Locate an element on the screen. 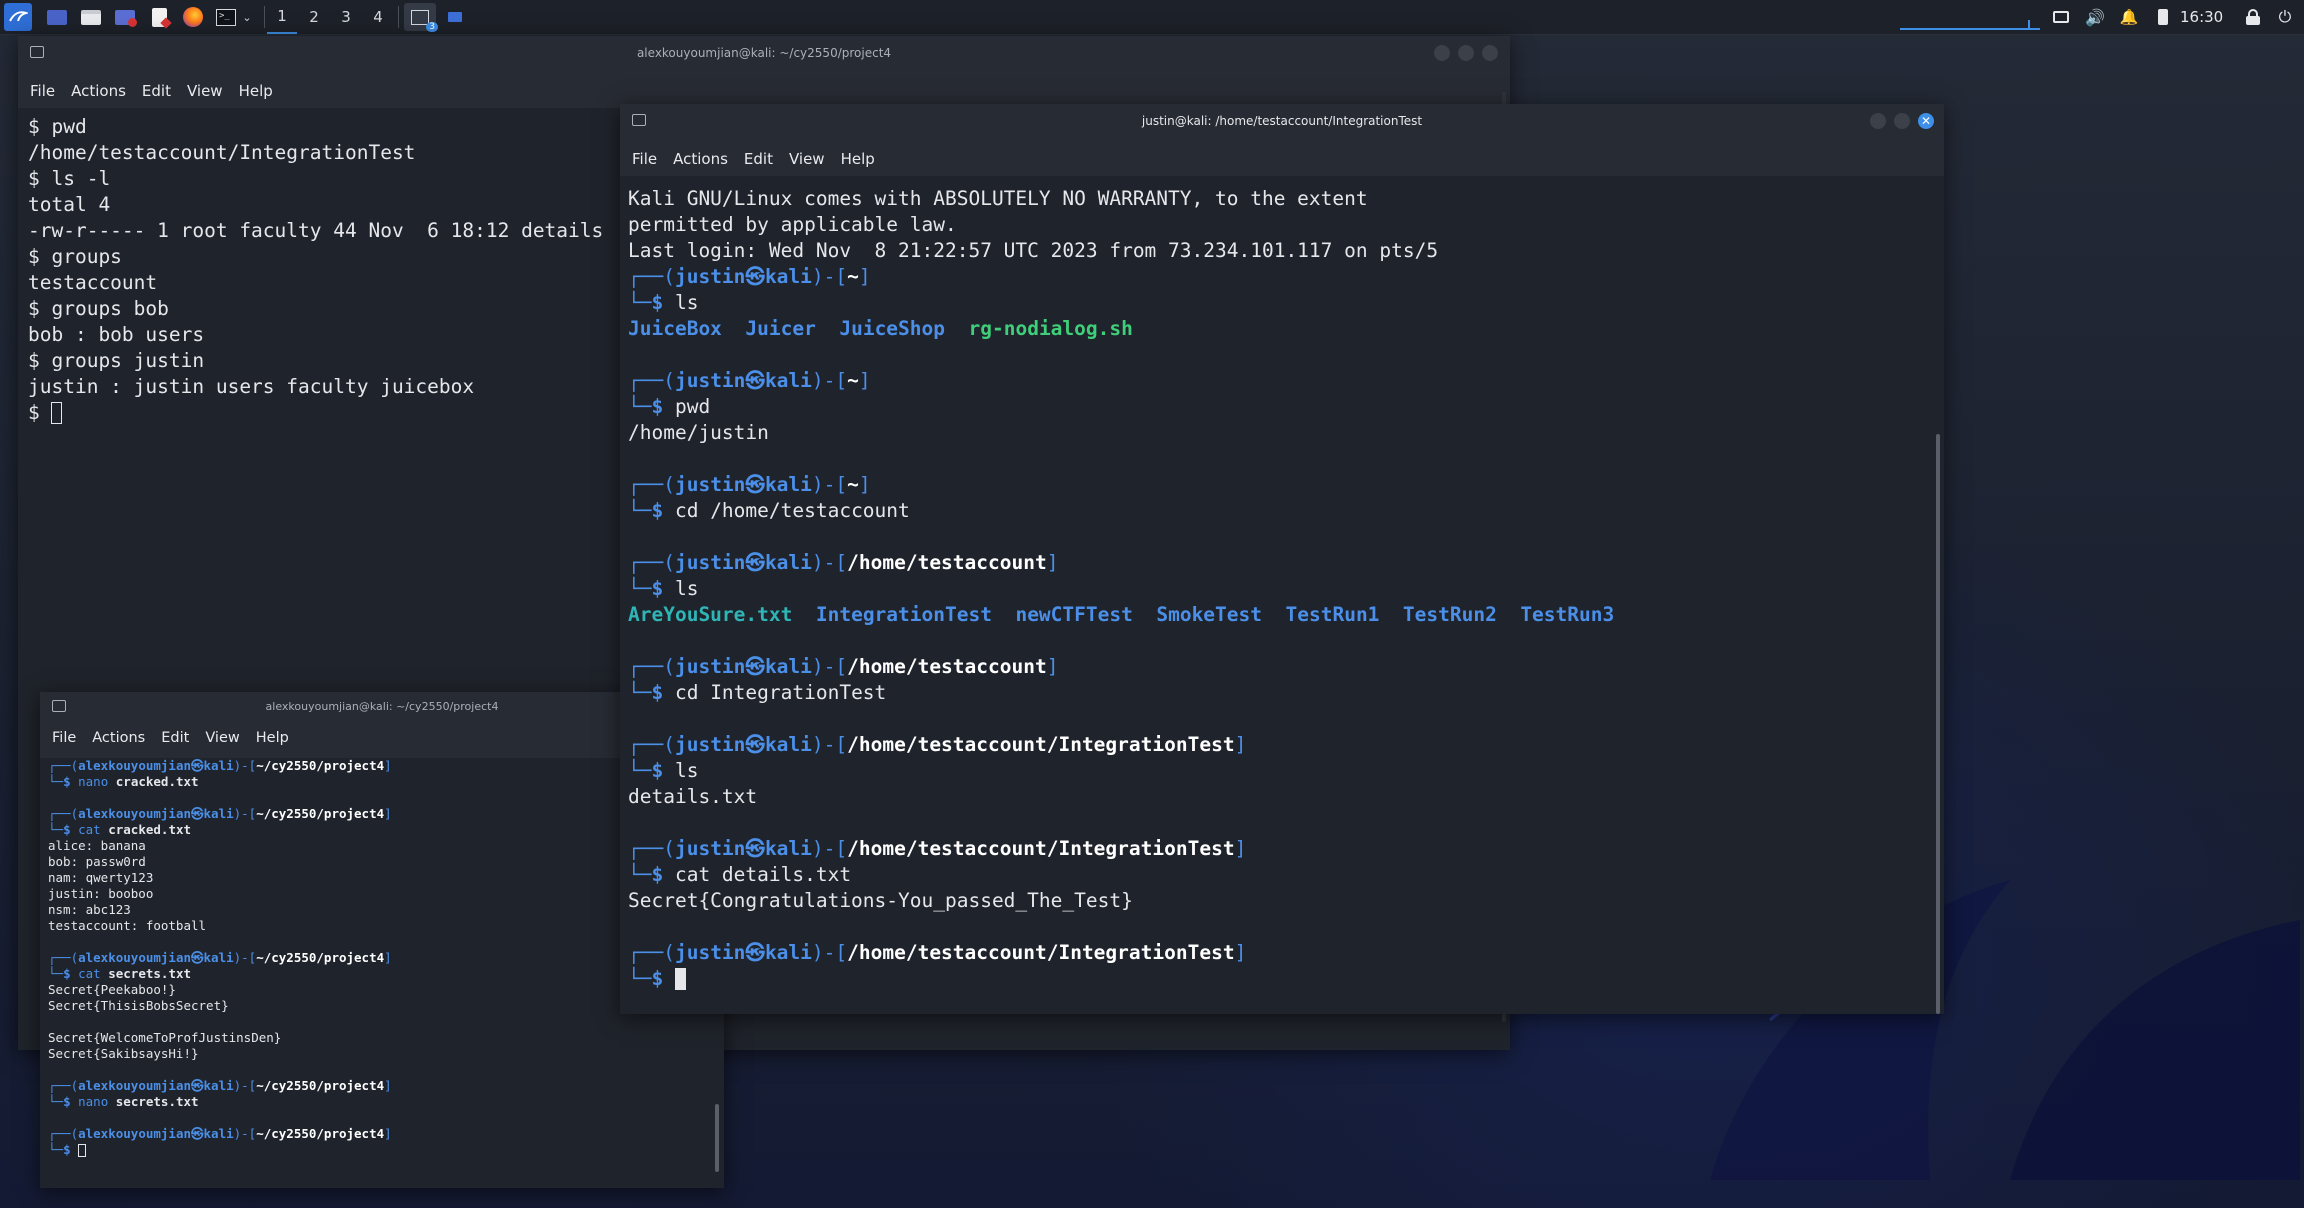 The width and height of the screenshot is (2304, 1208). output-text: Secret{SakibsaysHi!} is located at coordinates (123, 1053).